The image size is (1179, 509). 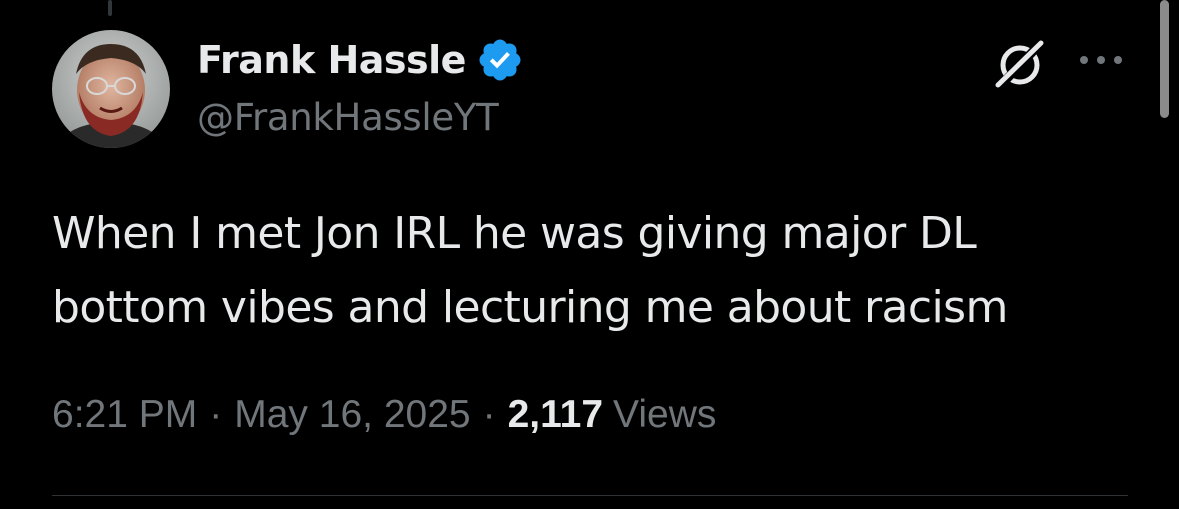 What do you see at coordinates (331, 60) in the screenshot?
I see `author-display-name: Frank Hassle` at bounding box center [331, 60].